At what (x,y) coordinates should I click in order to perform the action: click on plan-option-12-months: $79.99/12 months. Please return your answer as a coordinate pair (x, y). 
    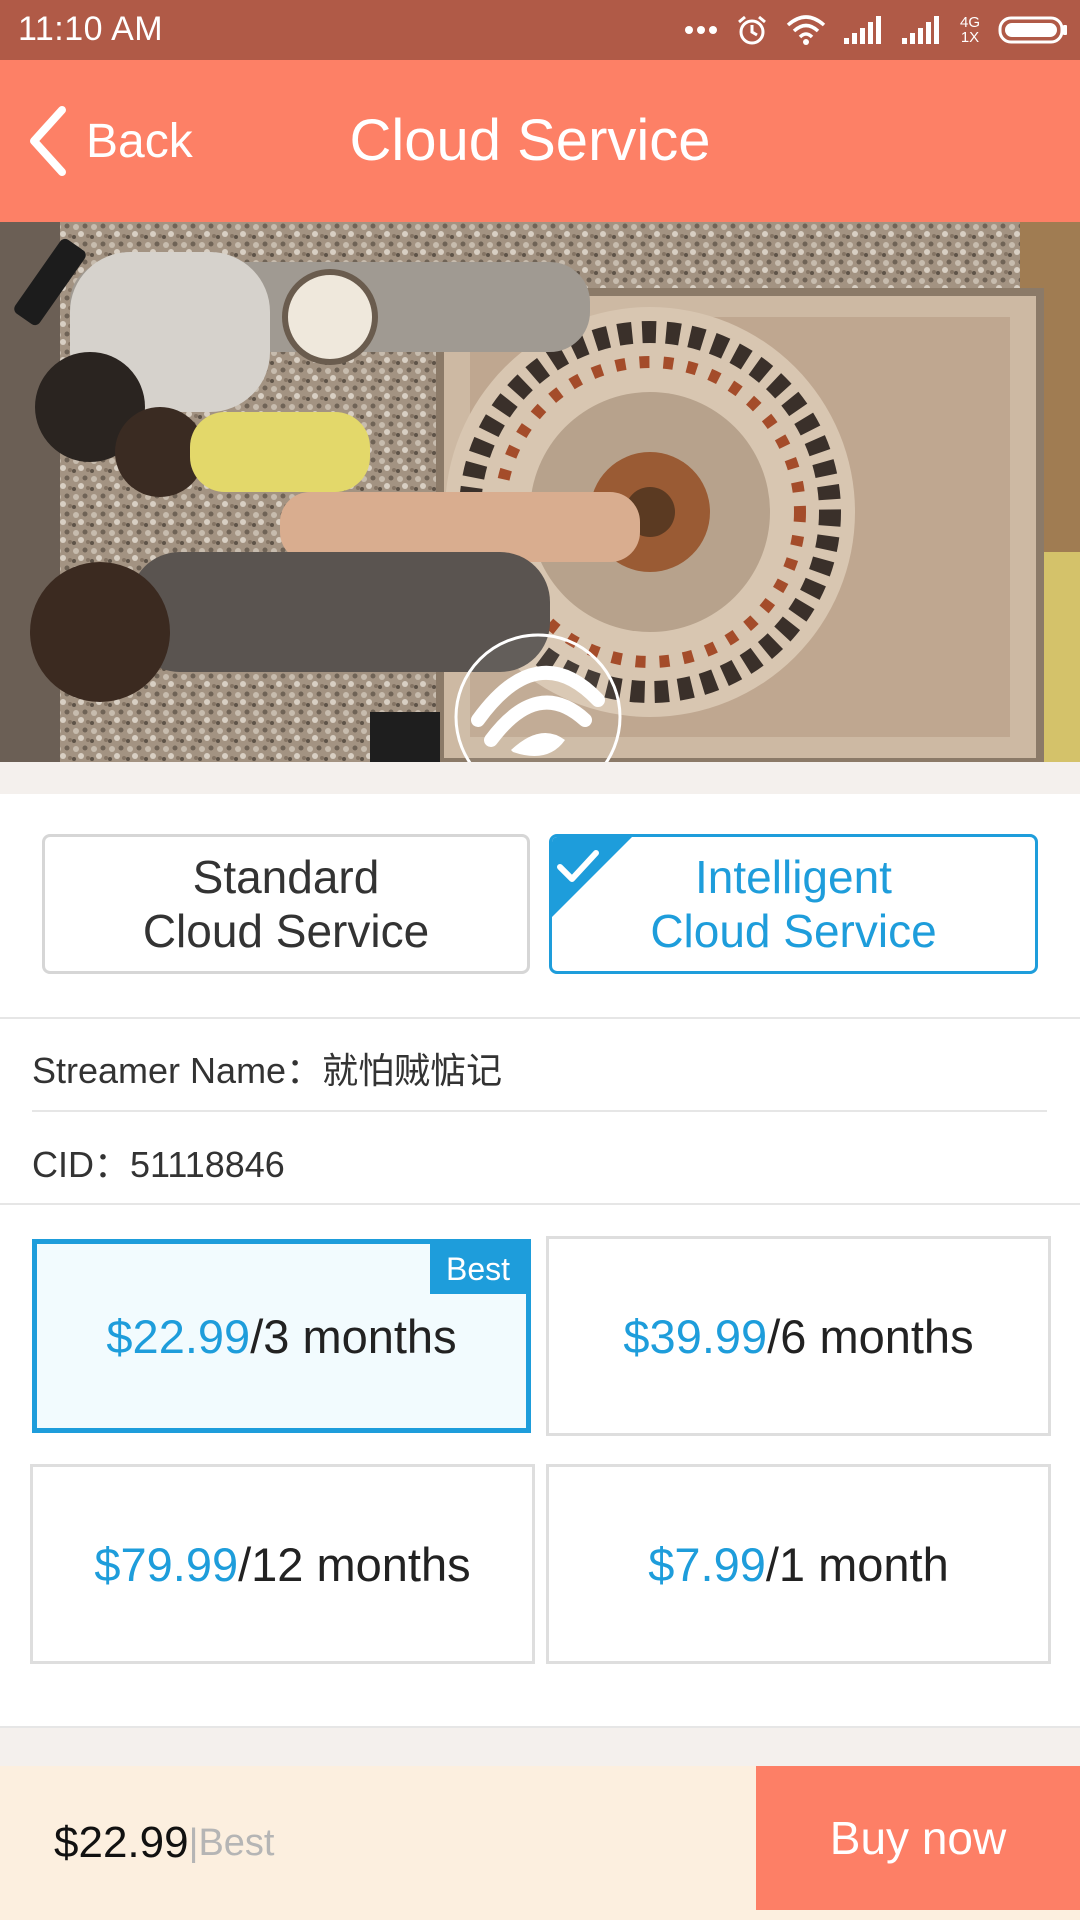
    Looking at the image, I should click on (282, 1564).